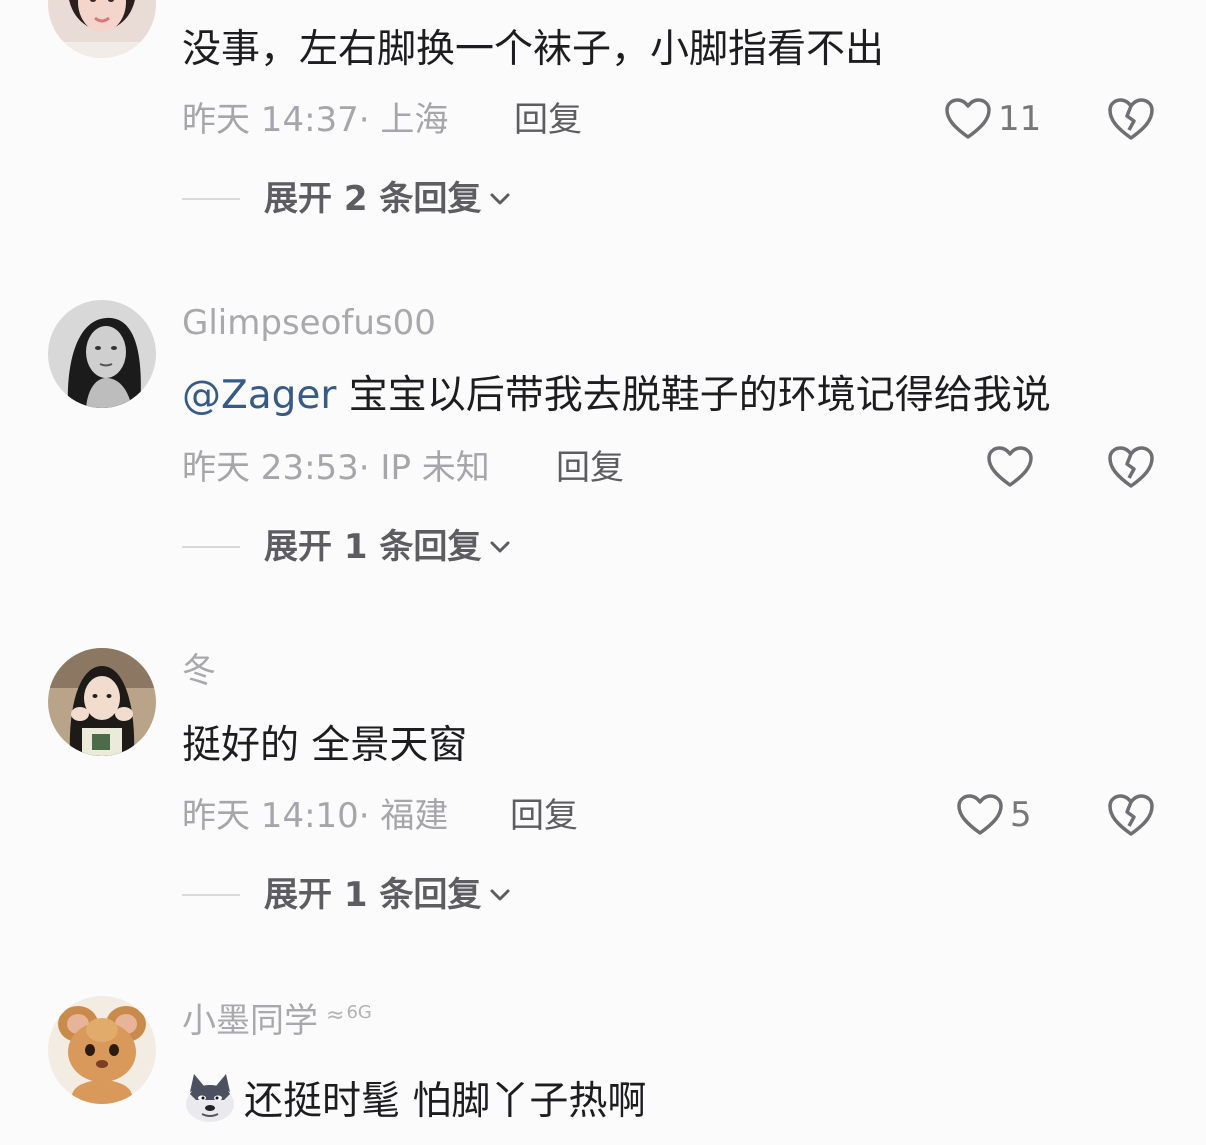  What do you see at coordinates (259, 395) in the screenshot?
I see `mention-link: @Zager` at bounding box center [259, 395].